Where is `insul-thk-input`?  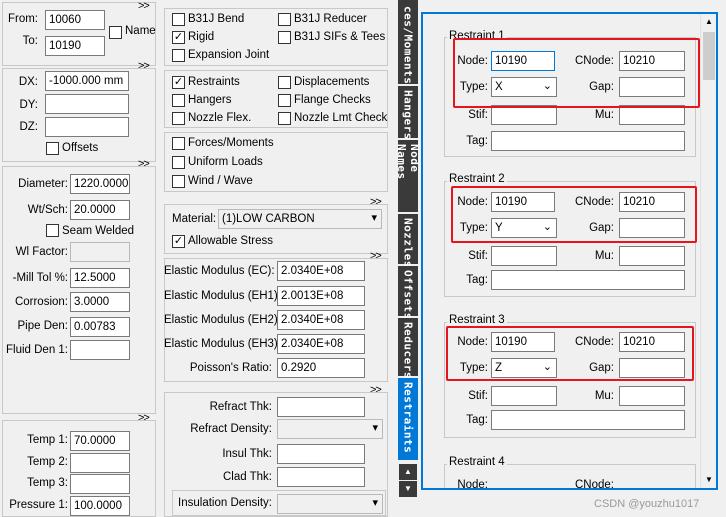 insul-thk-input is located at coordinates (321, 454).